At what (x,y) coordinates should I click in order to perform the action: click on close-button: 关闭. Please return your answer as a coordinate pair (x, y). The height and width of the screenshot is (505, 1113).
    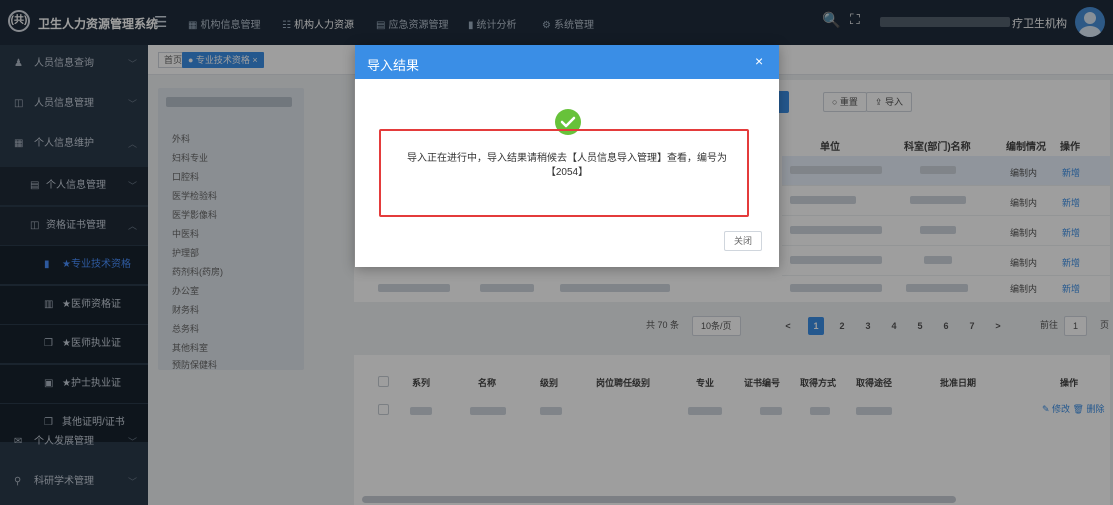
    Looking at the image, I should click on (743, 241).